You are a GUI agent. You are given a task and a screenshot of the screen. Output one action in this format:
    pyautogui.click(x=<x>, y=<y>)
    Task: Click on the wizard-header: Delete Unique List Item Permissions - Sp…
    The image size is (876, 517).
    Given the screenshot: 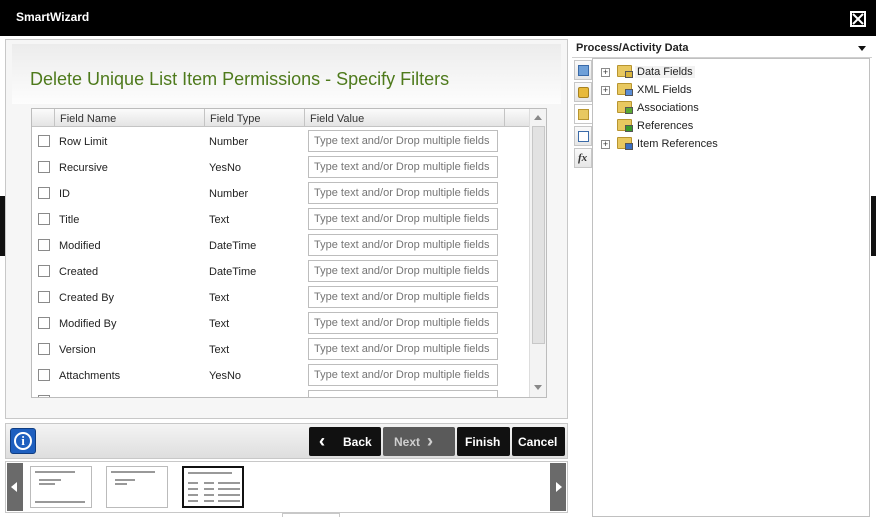 What is the action you would take?
    pyautogui.click(x=286, y=74)
    